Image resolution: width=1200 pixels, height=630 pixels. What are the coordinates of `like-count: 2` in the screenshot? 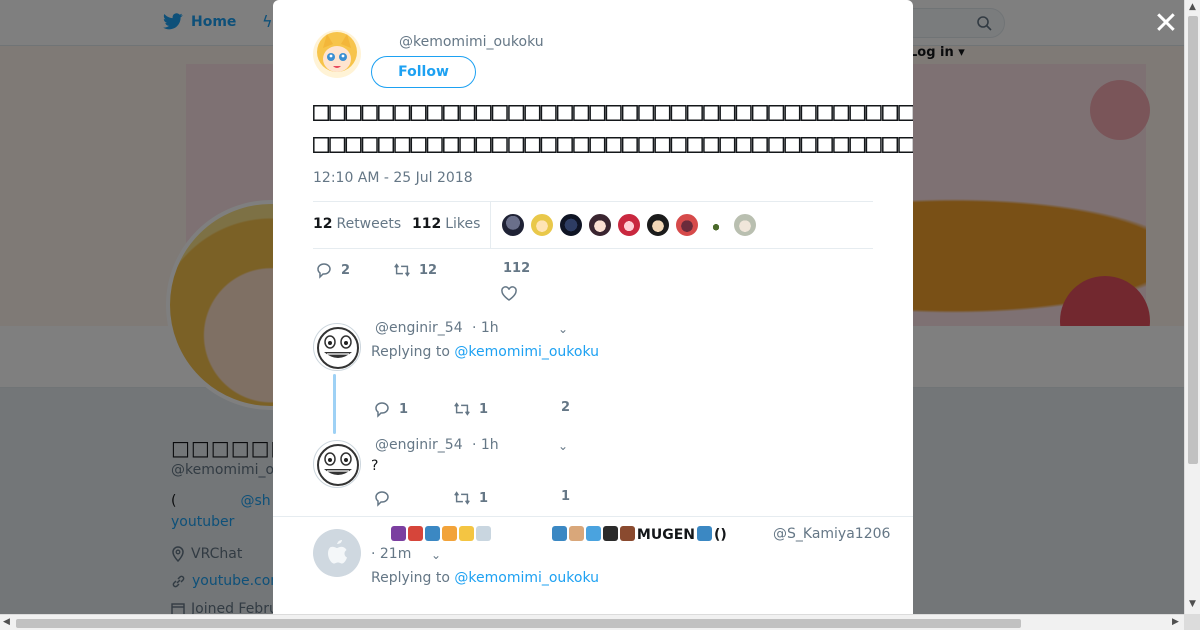 It's located at (566, 407).